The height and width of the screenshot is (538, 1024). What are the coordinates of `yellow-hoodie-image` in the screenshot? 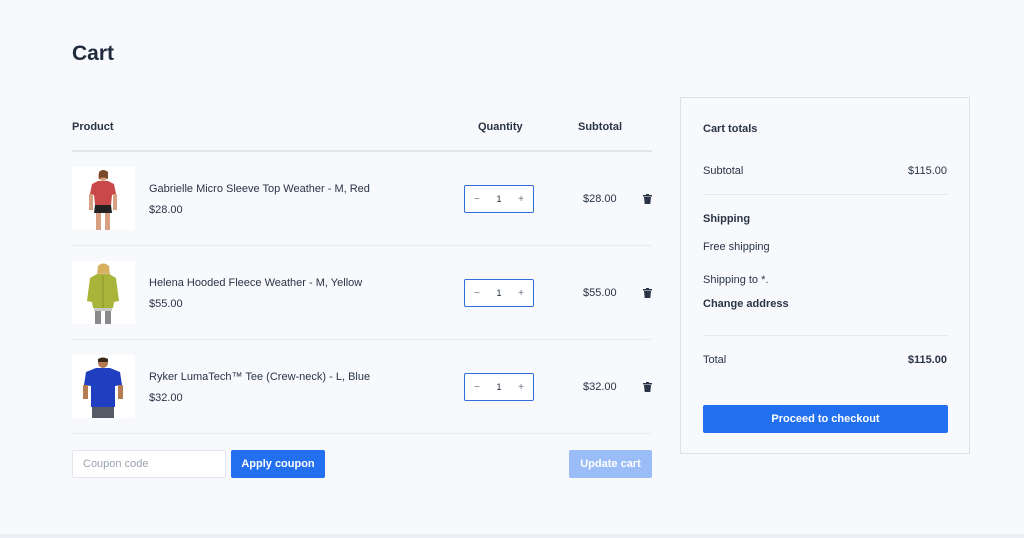 It's located at (103, 292).